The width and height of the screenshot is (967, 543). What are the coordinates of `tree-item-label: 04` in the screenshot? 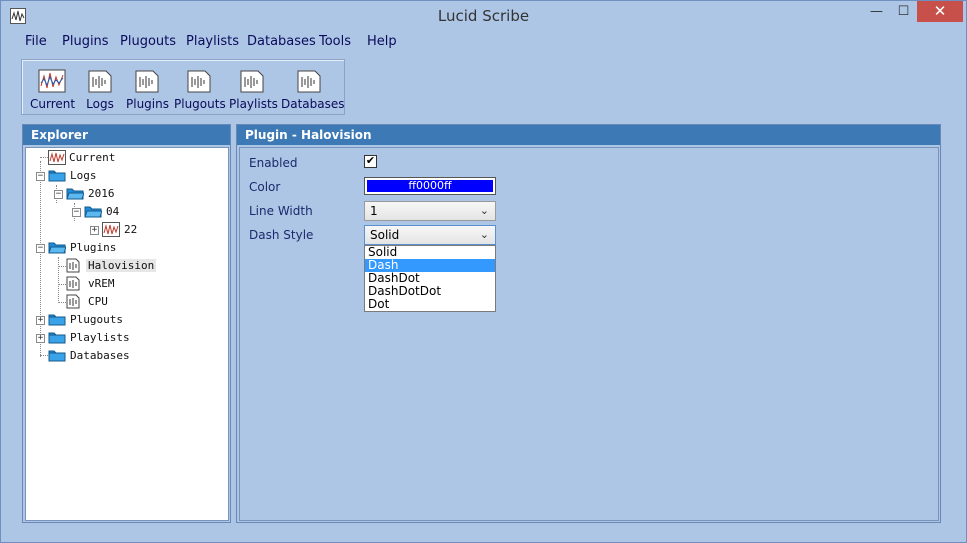 It's located at (113, 211).